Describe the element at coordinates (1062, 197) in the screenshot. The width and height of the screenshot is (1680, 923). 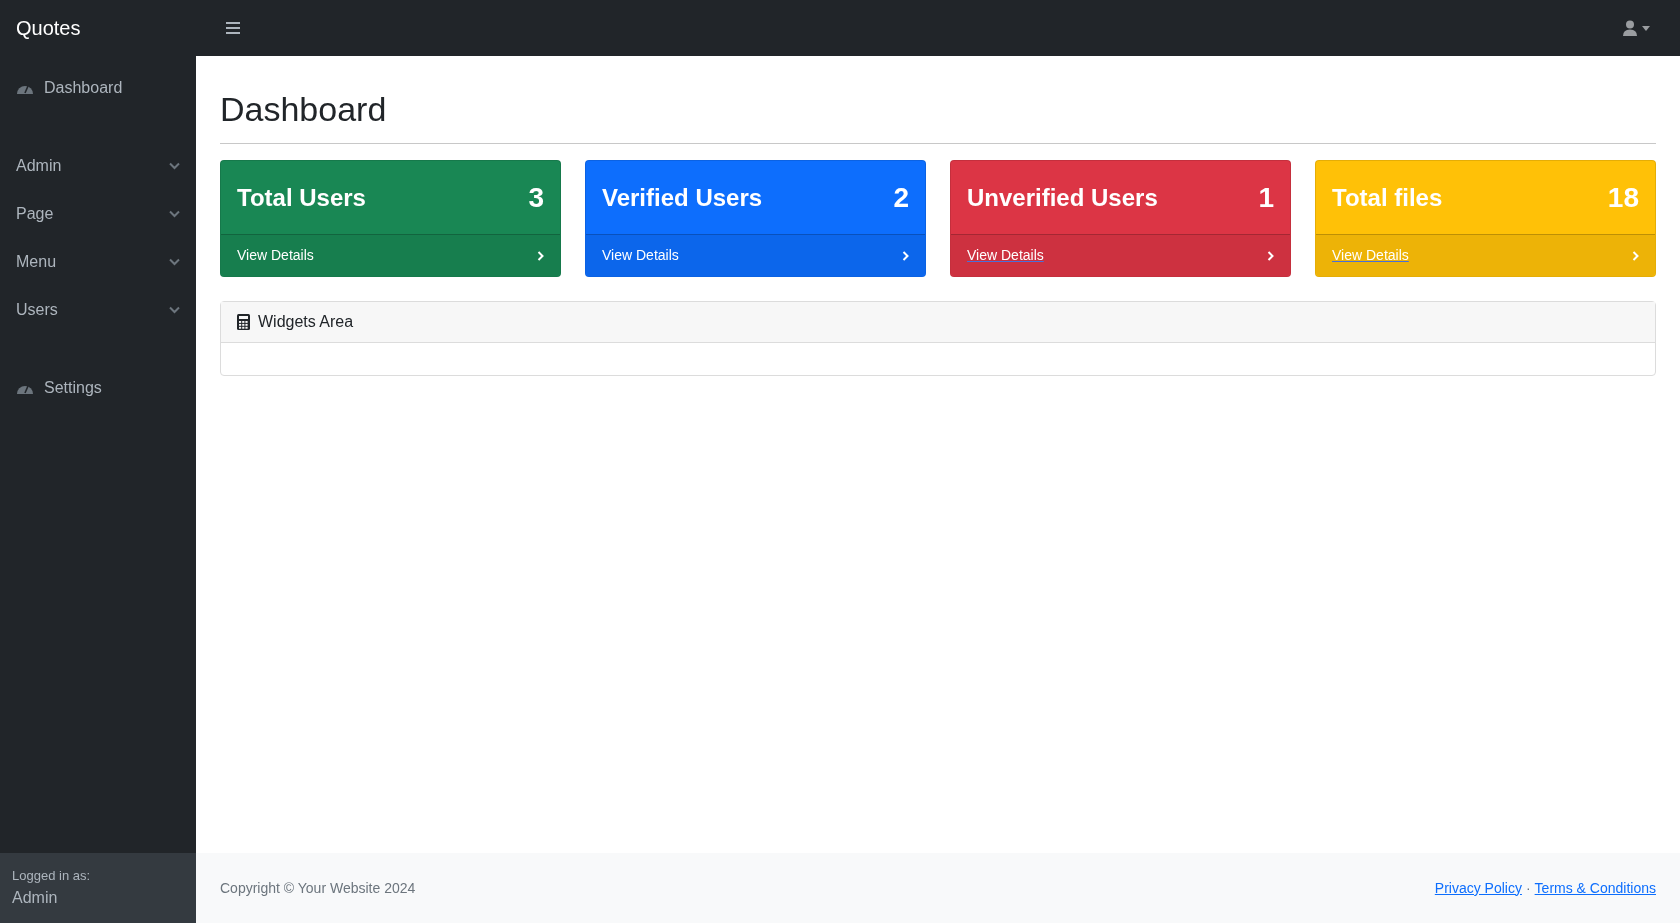
I see `stat-title: Unverified Users` at that location.